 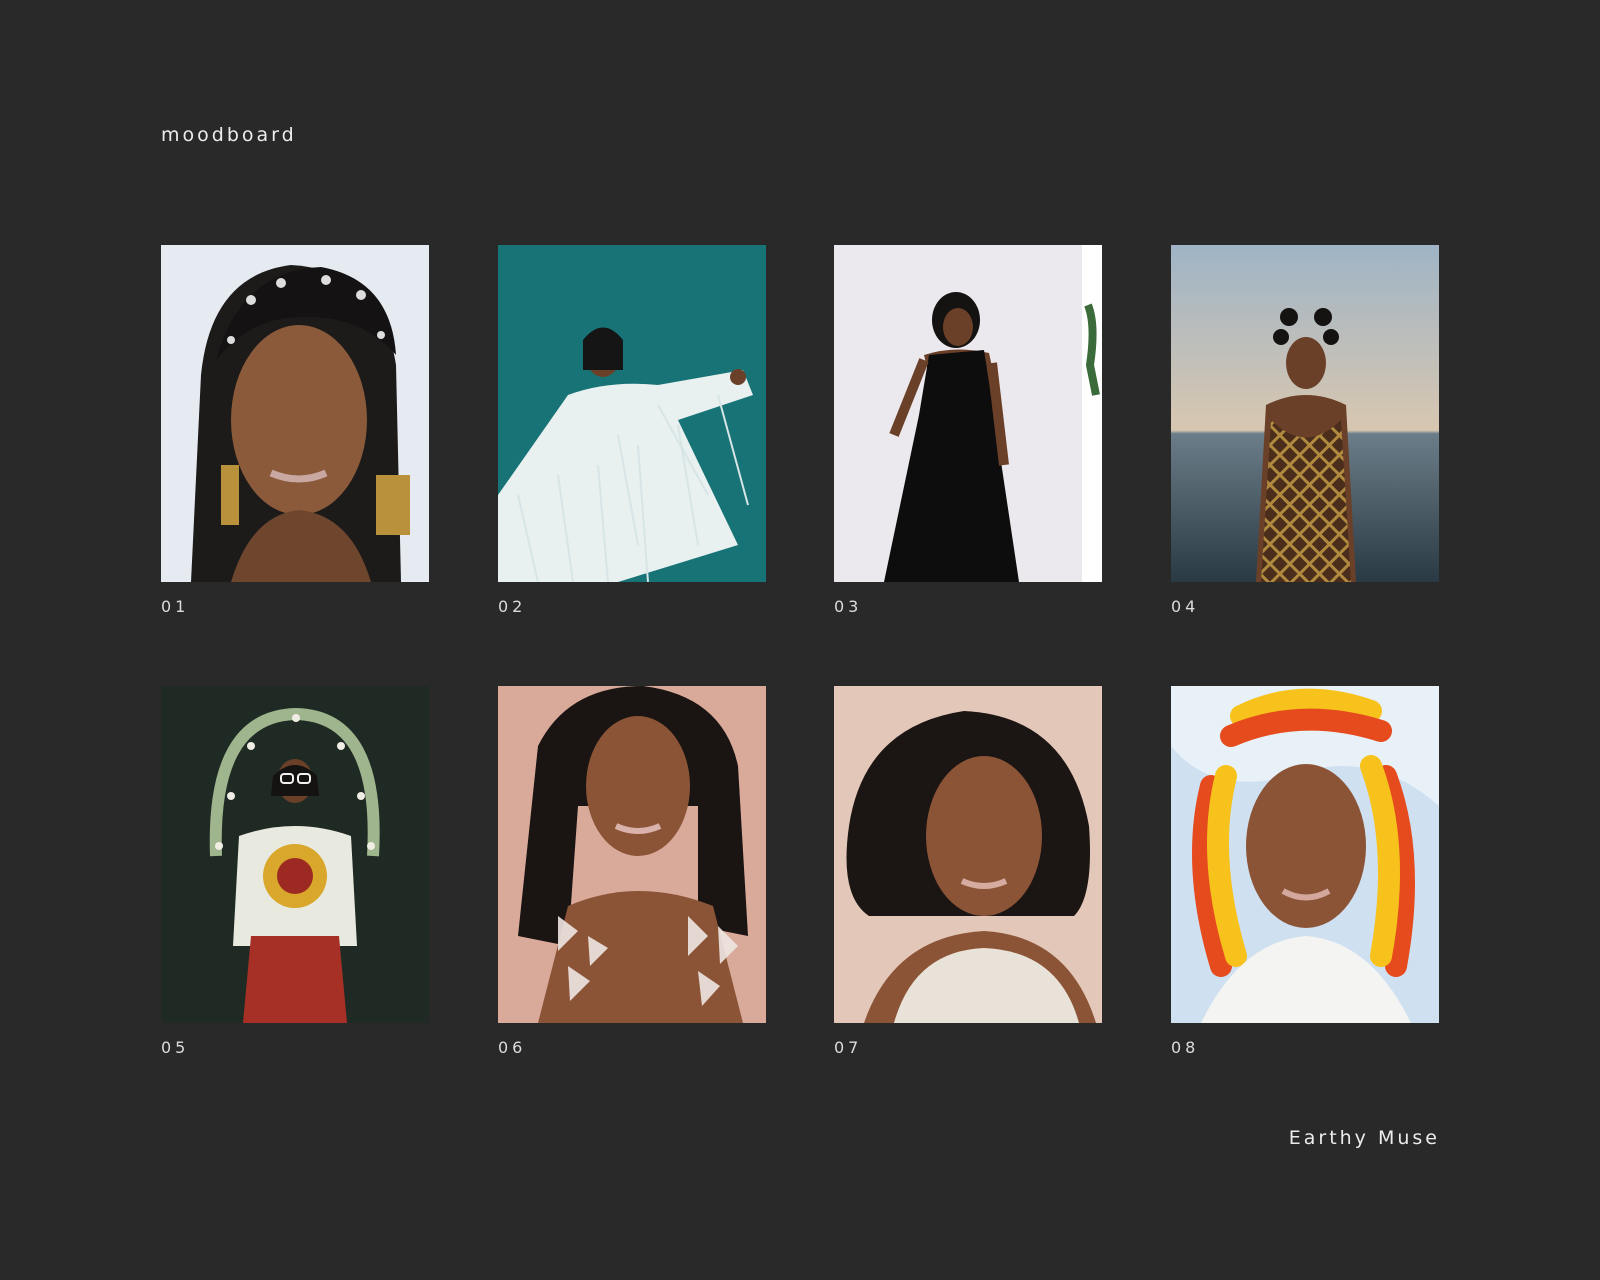 I want to click on tile-number: 05, so click(x=175, y=1047).